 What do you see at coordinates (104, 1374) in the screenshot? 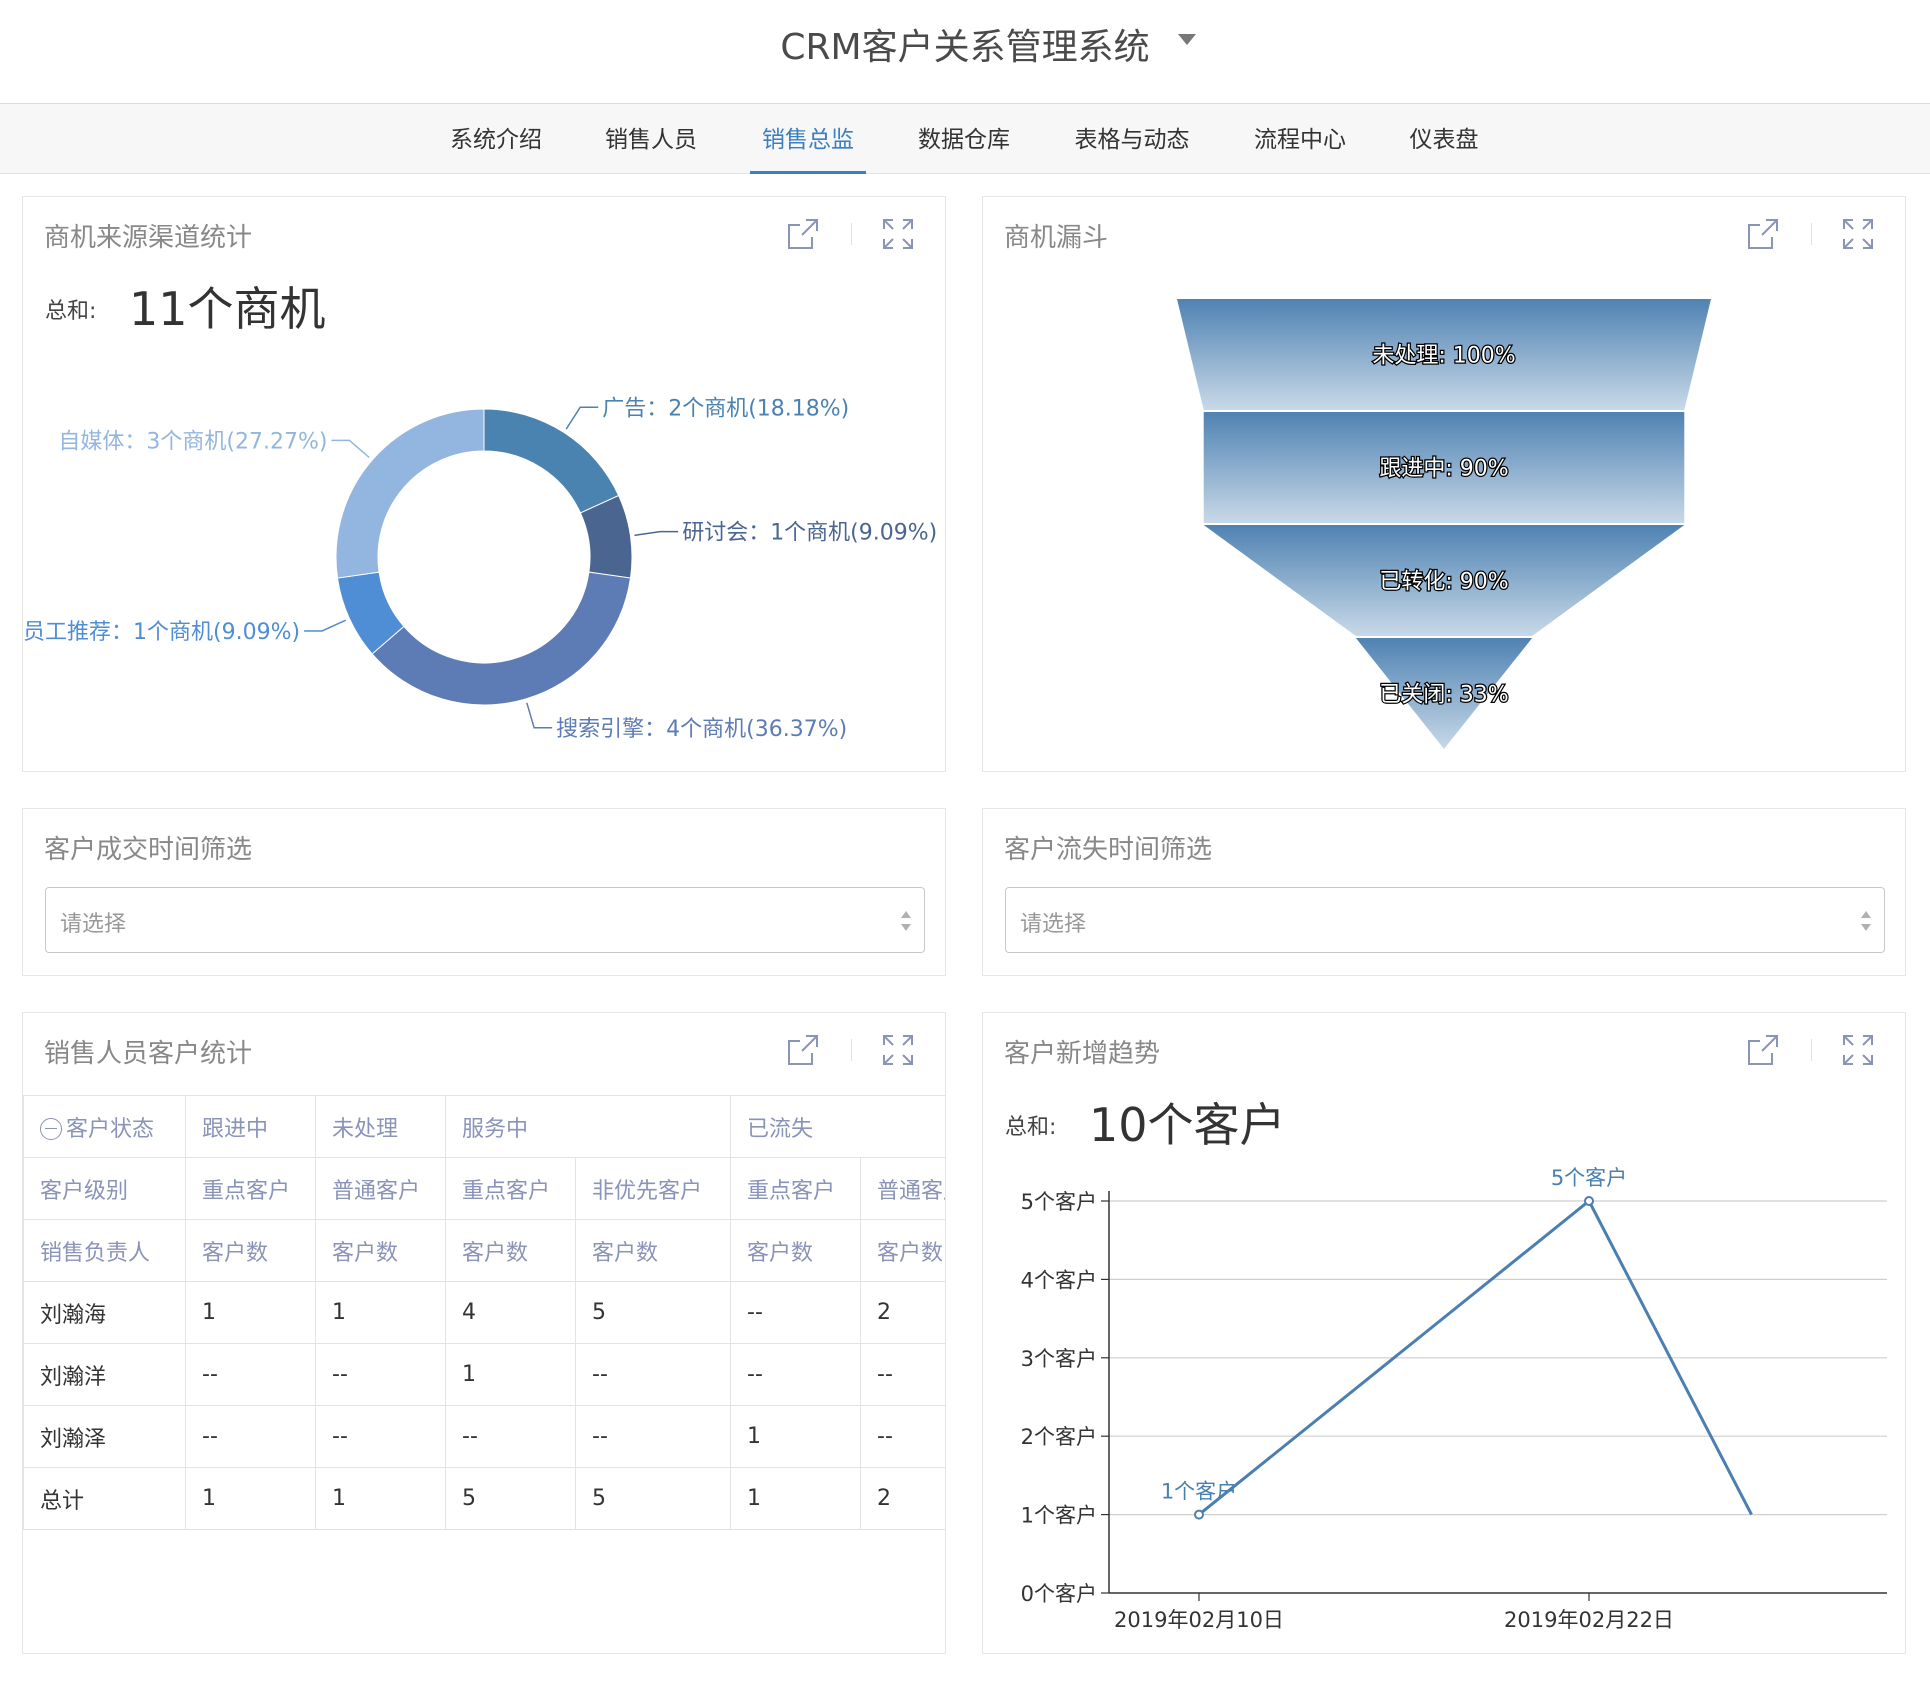
I see `row-name-cell: 刘瀚洋` at bounding box center [104, 1374].